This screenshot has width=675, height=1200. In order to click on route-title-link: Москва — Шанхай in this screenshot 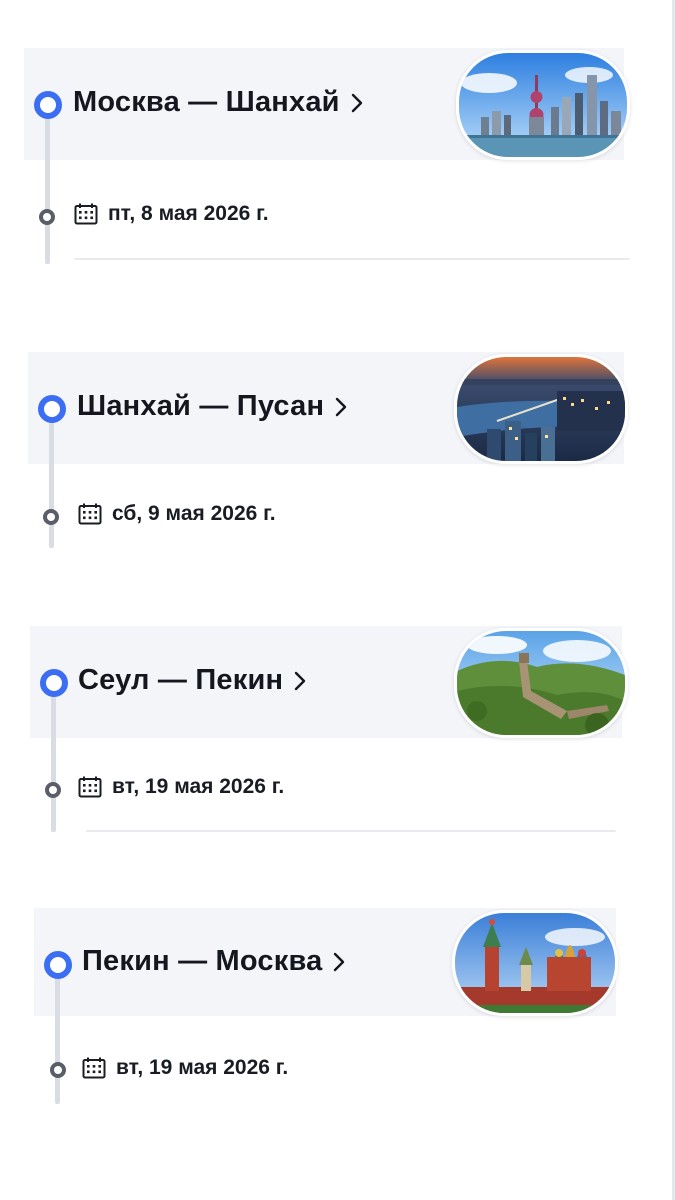, I will do `click(218, 102)`.